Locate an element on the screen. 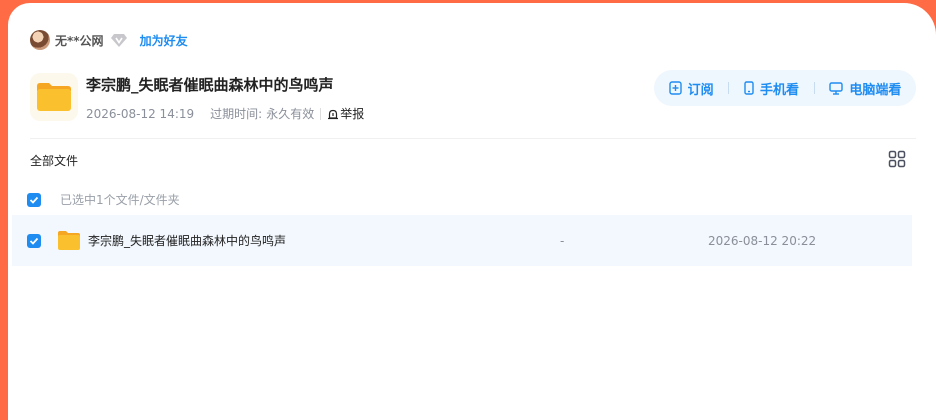 The width and height of the screenshot is (936, 420). report-button: 举报 is located at coordinates (345, 113).